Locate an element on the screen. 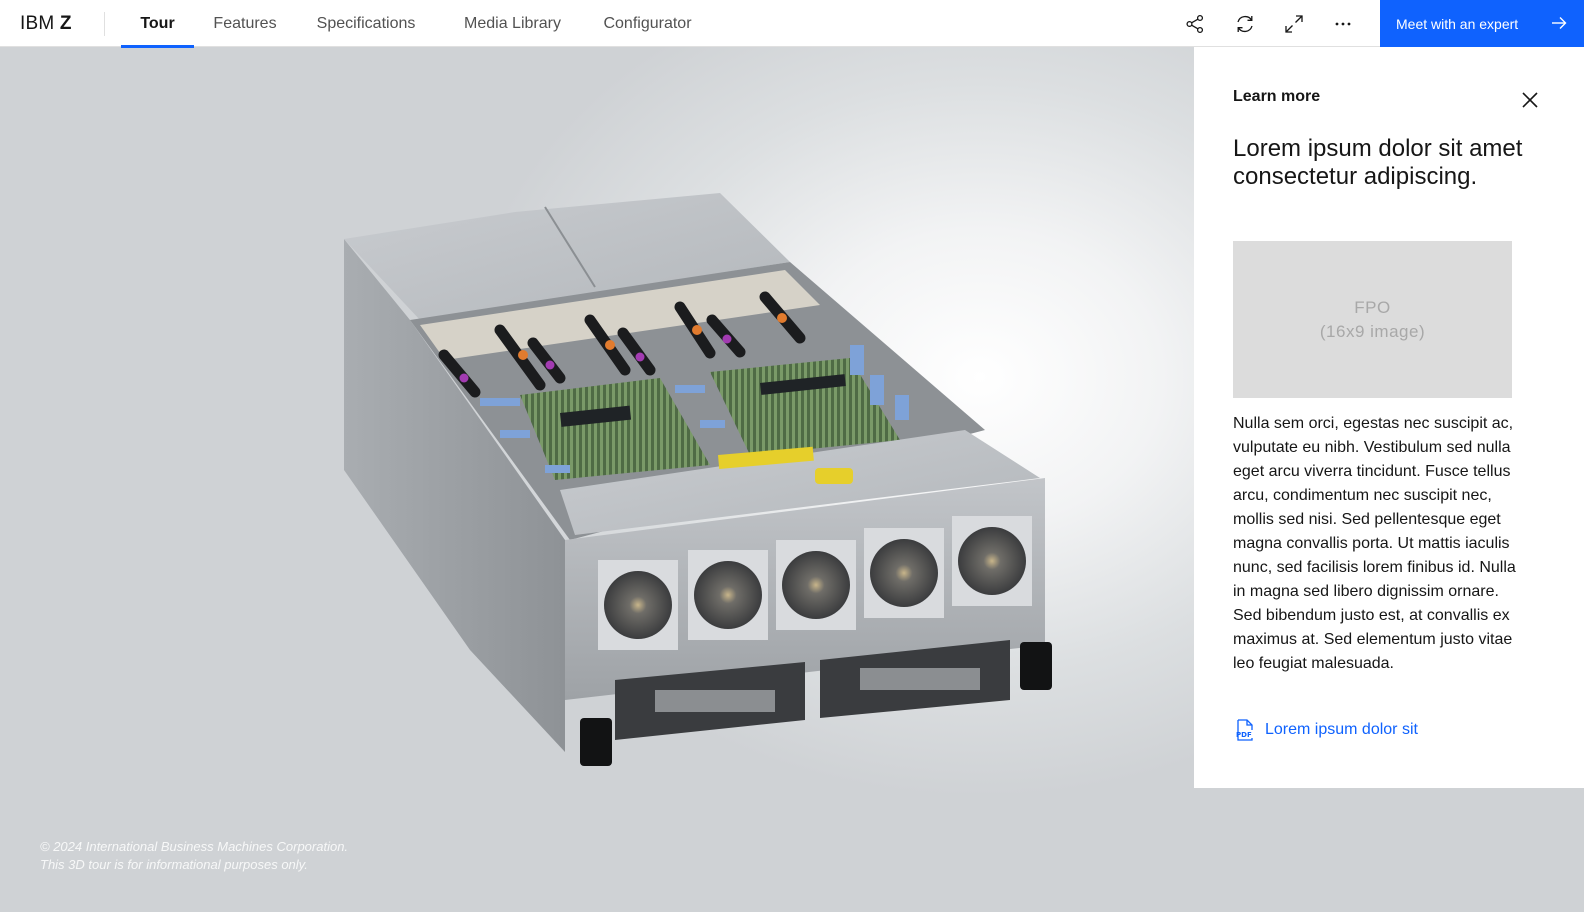 This screenshot has width=1584, height=912. brand-divider is located at coordinates (104, 24).